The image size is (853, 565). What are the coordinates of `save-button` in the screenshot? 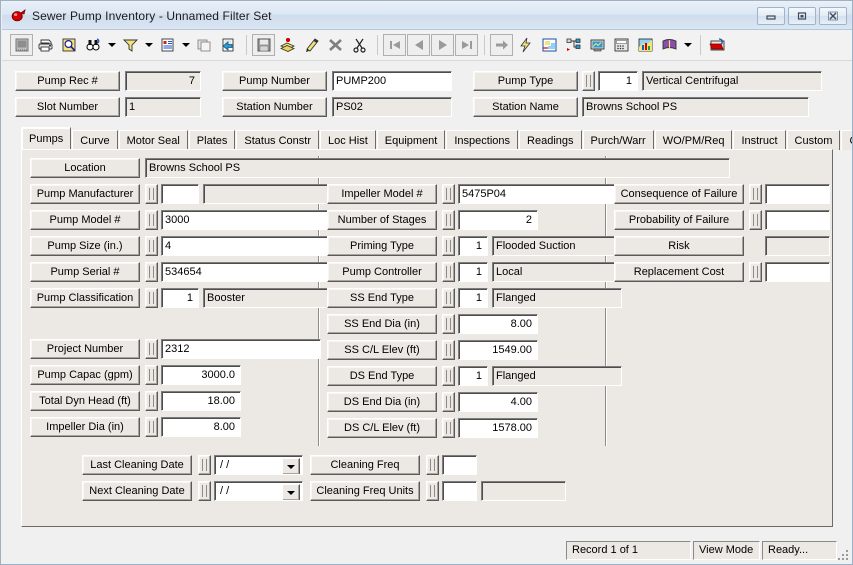 It's located at (263, 45).